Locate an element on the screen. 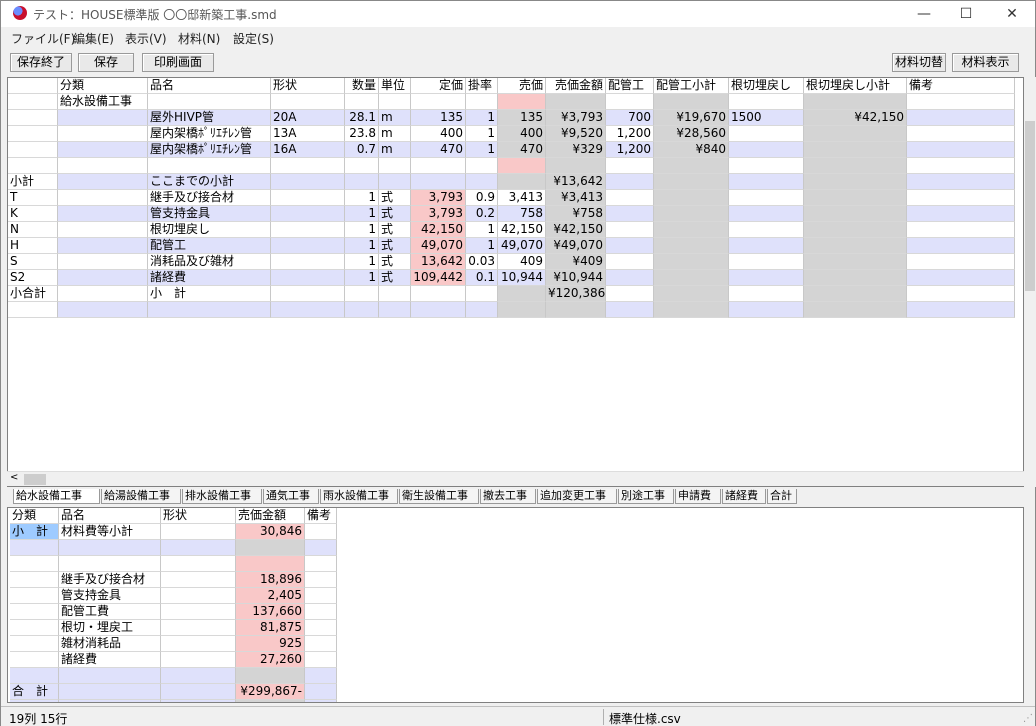  row-header: S2 is located at coordinates (33, 278).